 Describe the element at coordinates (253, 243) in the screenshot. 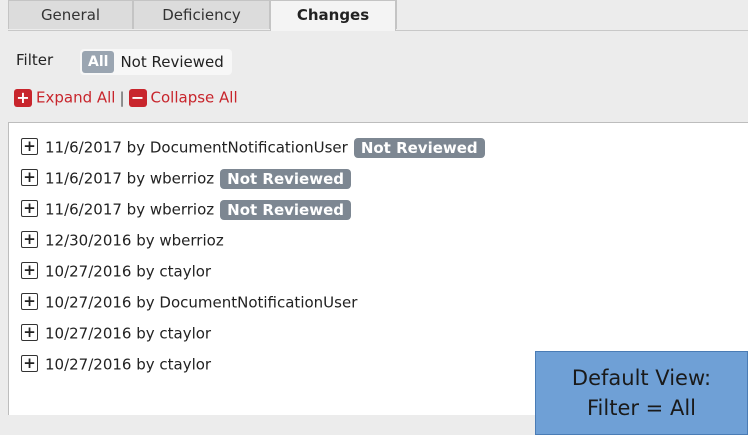

I see `list-item: +12/30/2016 by wberrioz` at that location.